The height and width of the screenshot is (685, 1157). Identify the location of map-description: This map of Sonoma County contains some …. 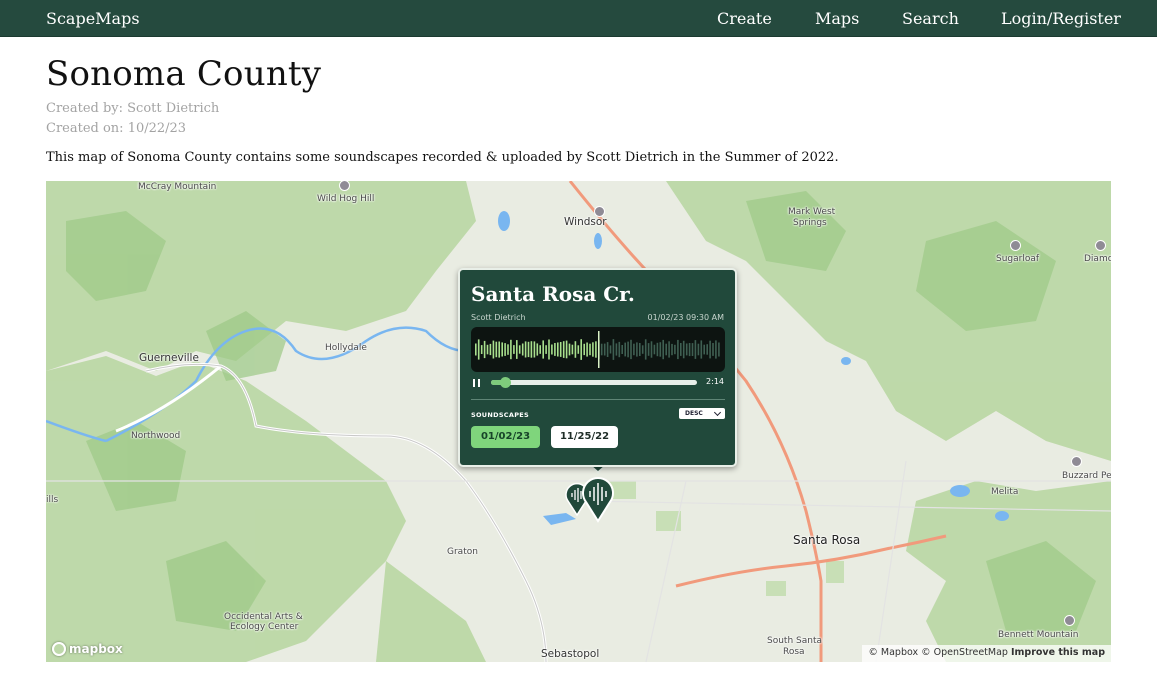
(442, 157).